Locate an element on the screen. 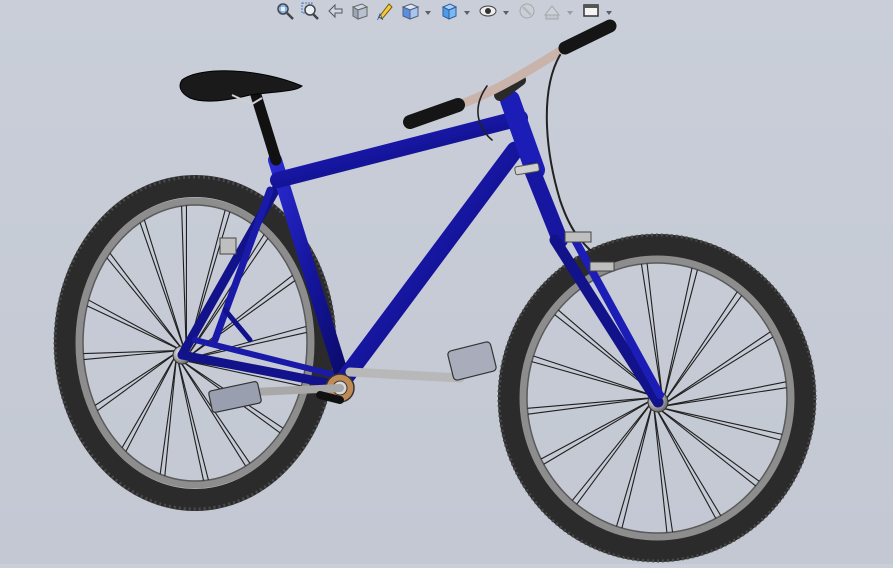  heads-up-view-toolbar: A is located at coordinates (454, 13).